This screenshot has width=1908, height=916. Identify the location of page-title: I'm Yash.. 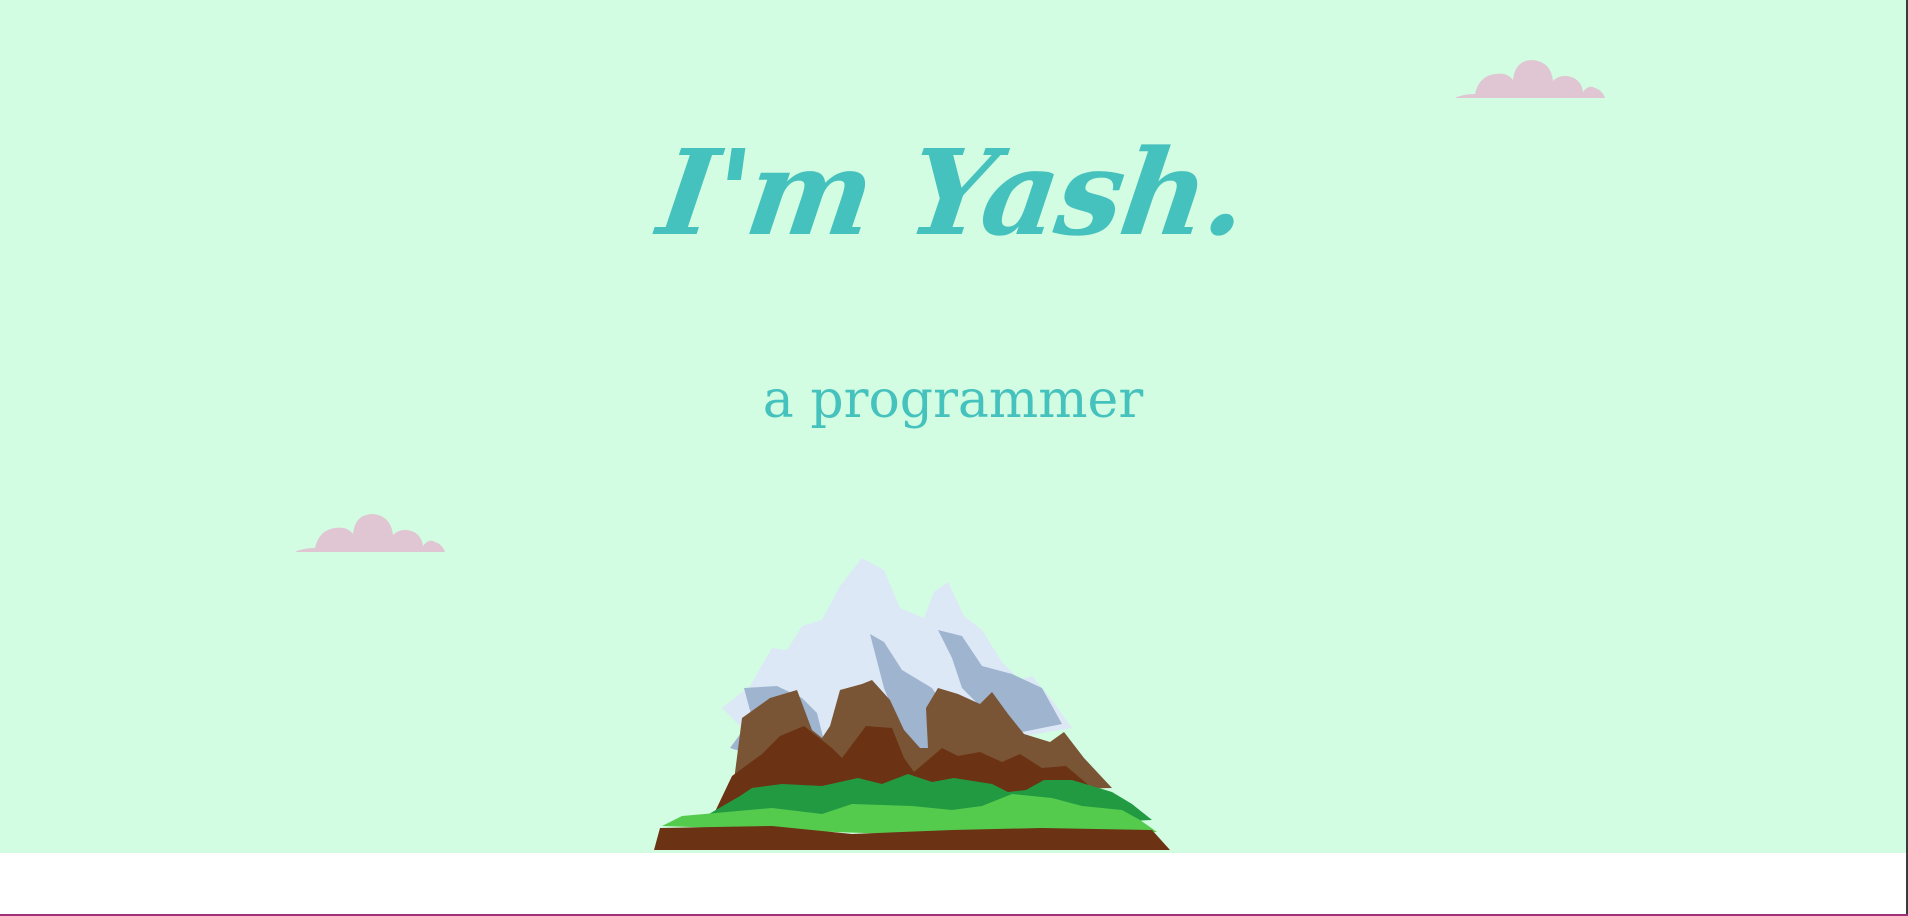
(953, 192).